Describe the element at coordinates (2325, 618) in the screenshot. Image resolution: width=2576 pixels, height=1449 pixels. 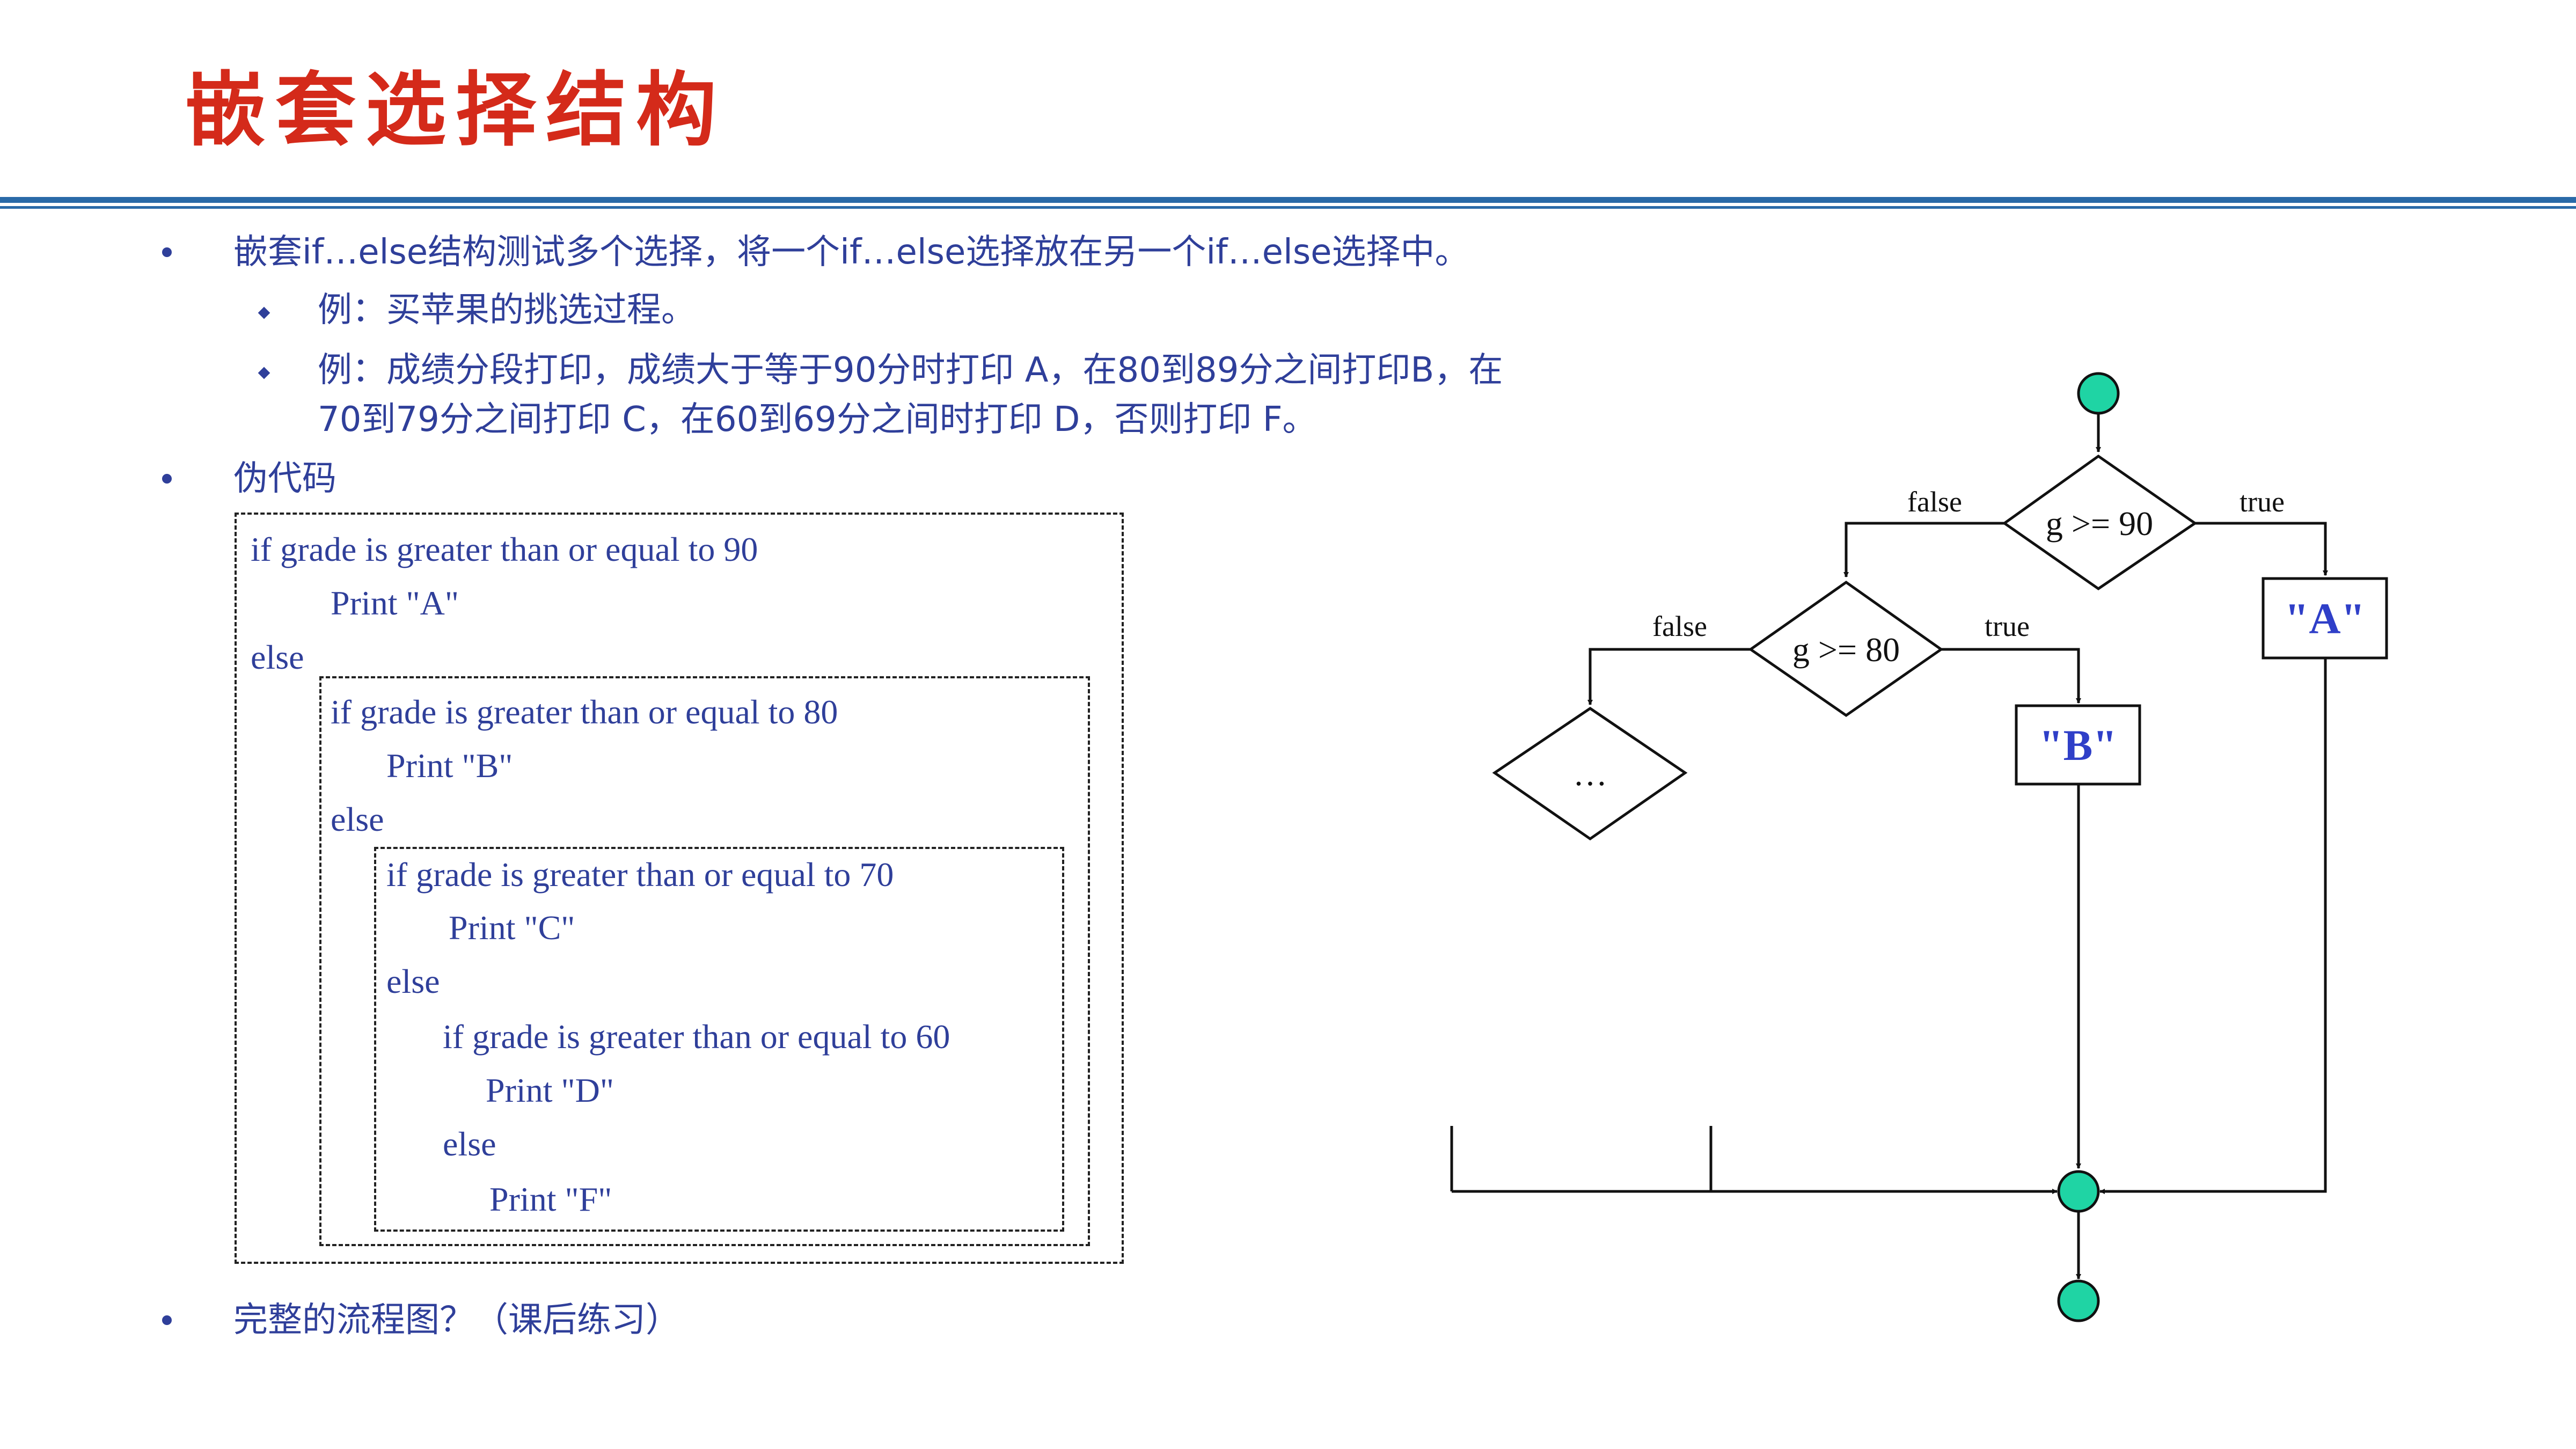
I see `output-a-label: "A"` at that location.